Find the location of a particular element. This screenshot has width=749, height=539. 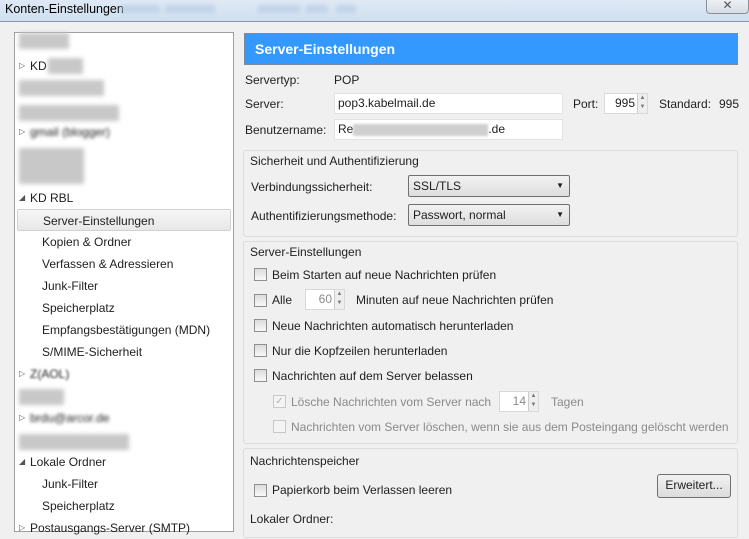

username-input: Re .de is located at coordinates (448, 129).